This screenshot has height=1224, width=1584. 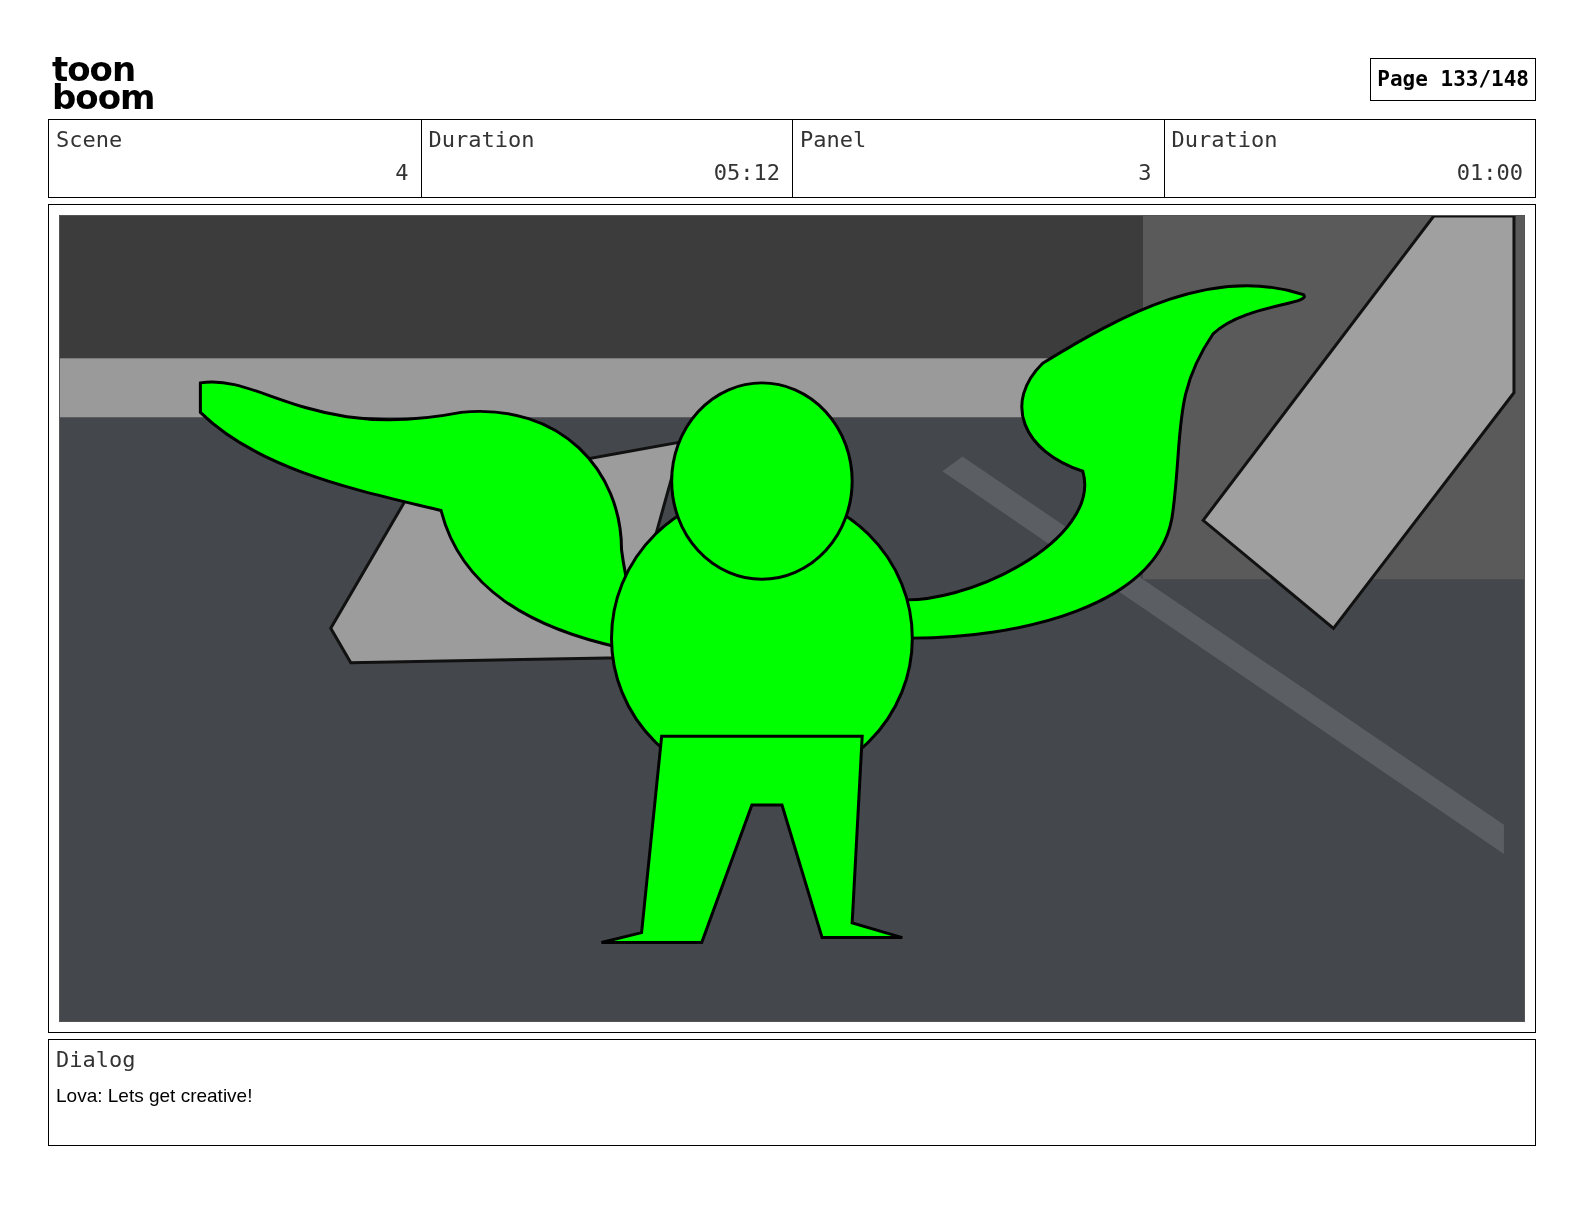 What do you see at coordinates (1453, 79) in the screenshot?
I see `page-number: Page 133/148` at bounding box center [1453, 79].